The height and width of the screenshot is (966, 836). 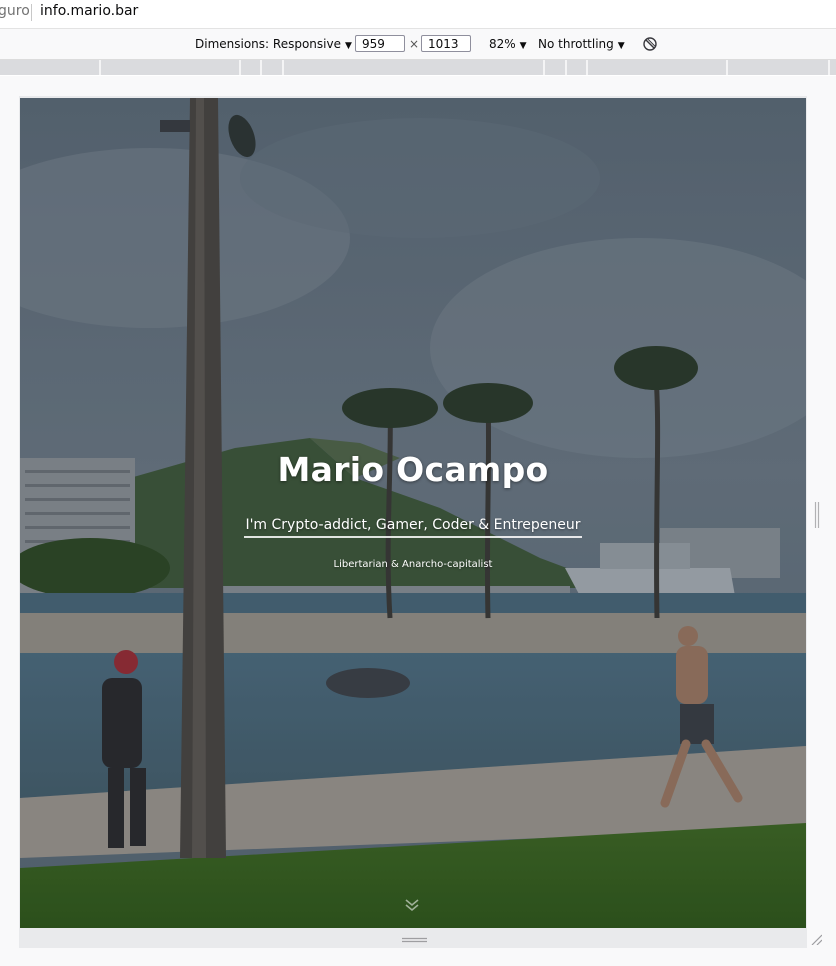 What do you see at coordinates (446, 43) in the screenshot?
I see `height-input: 1013` at bounding box center [446, 43].